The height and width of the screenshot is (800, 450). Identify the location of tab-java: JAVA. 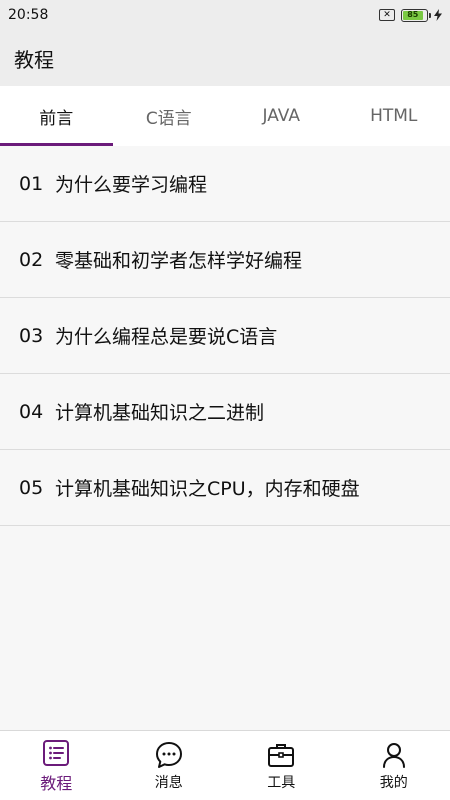
(281, 116).